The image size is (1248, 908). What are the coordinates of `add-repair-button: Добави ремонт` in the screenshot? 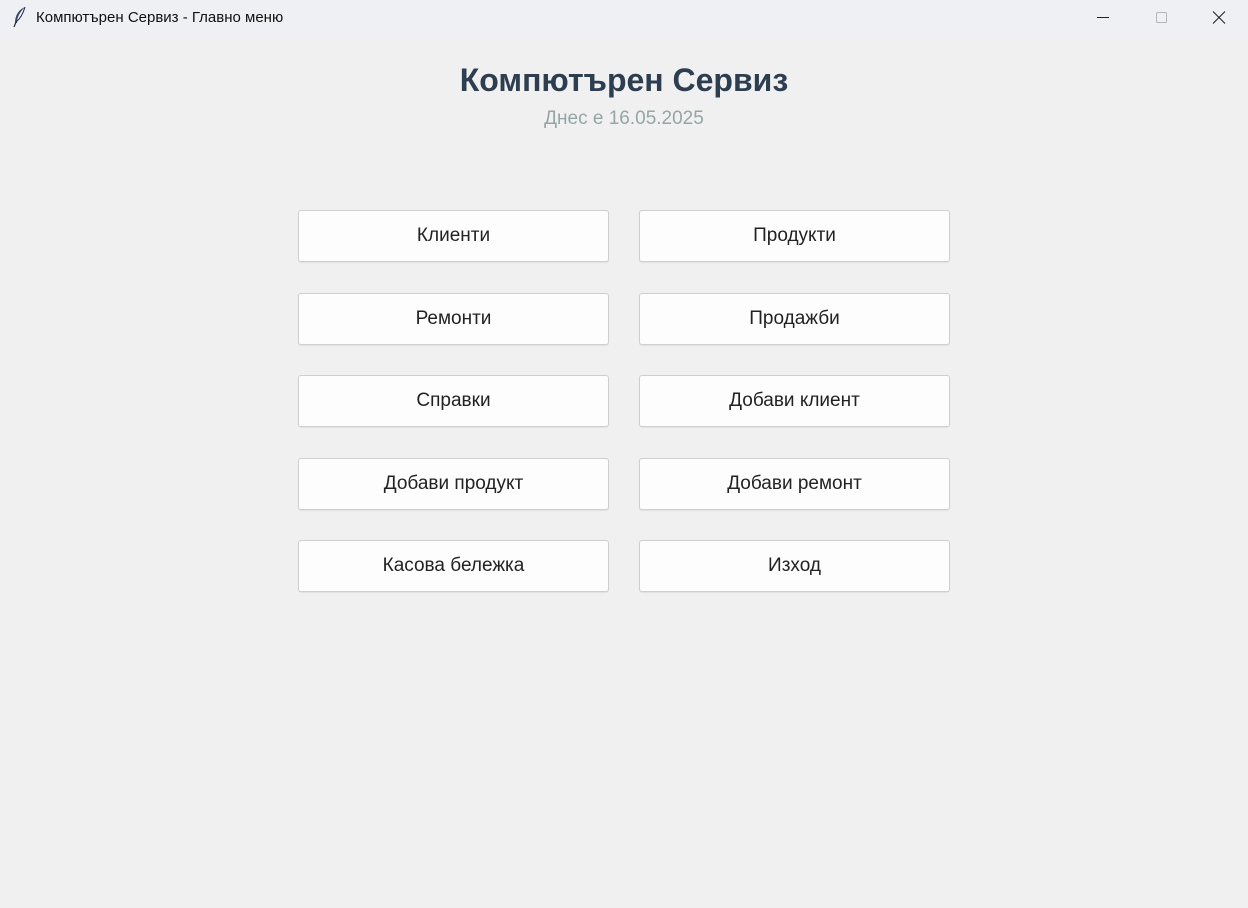 It's located at (794, 484).